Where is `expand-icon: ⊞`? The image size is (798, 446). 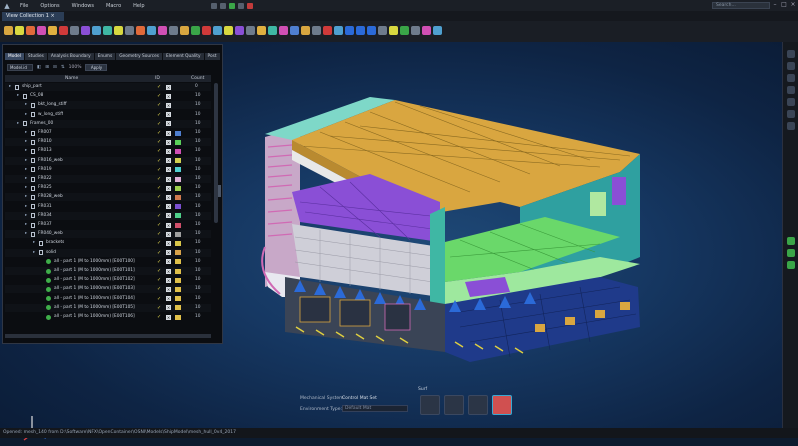 expand-icon: ⊞ is located at coordinates (47, 67).